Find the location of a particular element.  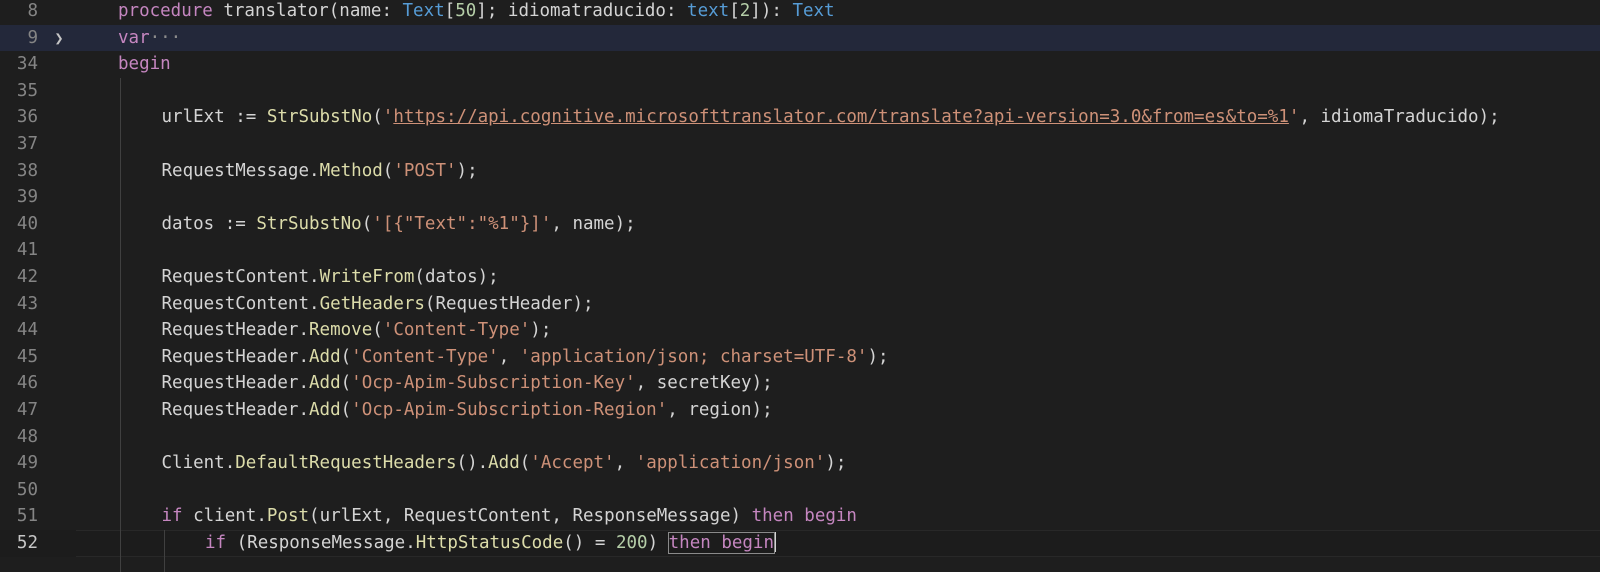

code-token: var is located at coordinates (134, 37).